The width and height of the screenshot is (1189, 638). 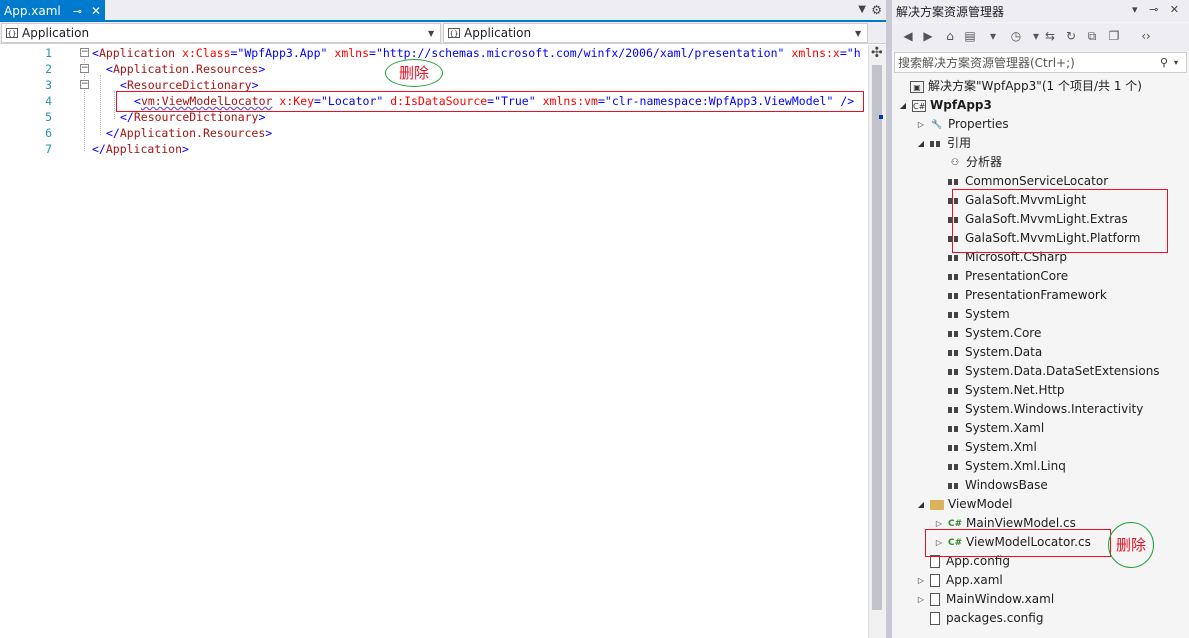 What do you see at coordinates (1040, 11) in the screenshot?
I see `solution-explorer-title-bar: 解决方案资源管理器 ▾ ⊸ ✕` at bounding box center [1040, 11].